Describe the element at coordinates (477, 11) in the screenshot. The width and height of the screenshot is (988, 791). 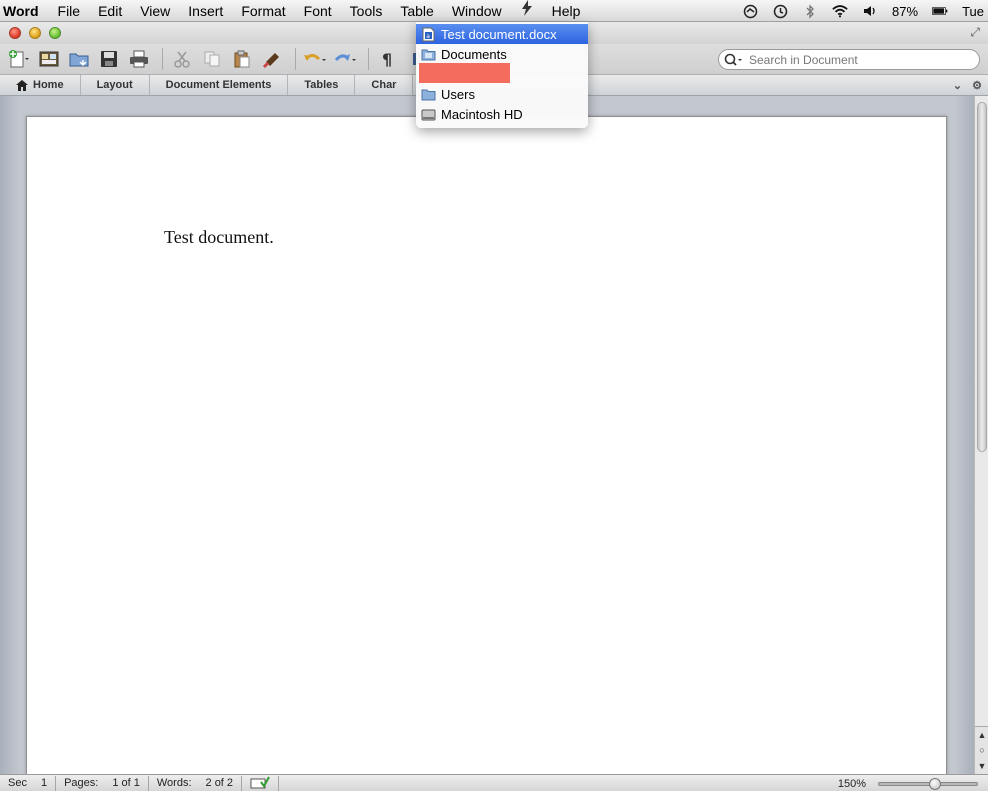
I see `menu-window: Window` at that location.